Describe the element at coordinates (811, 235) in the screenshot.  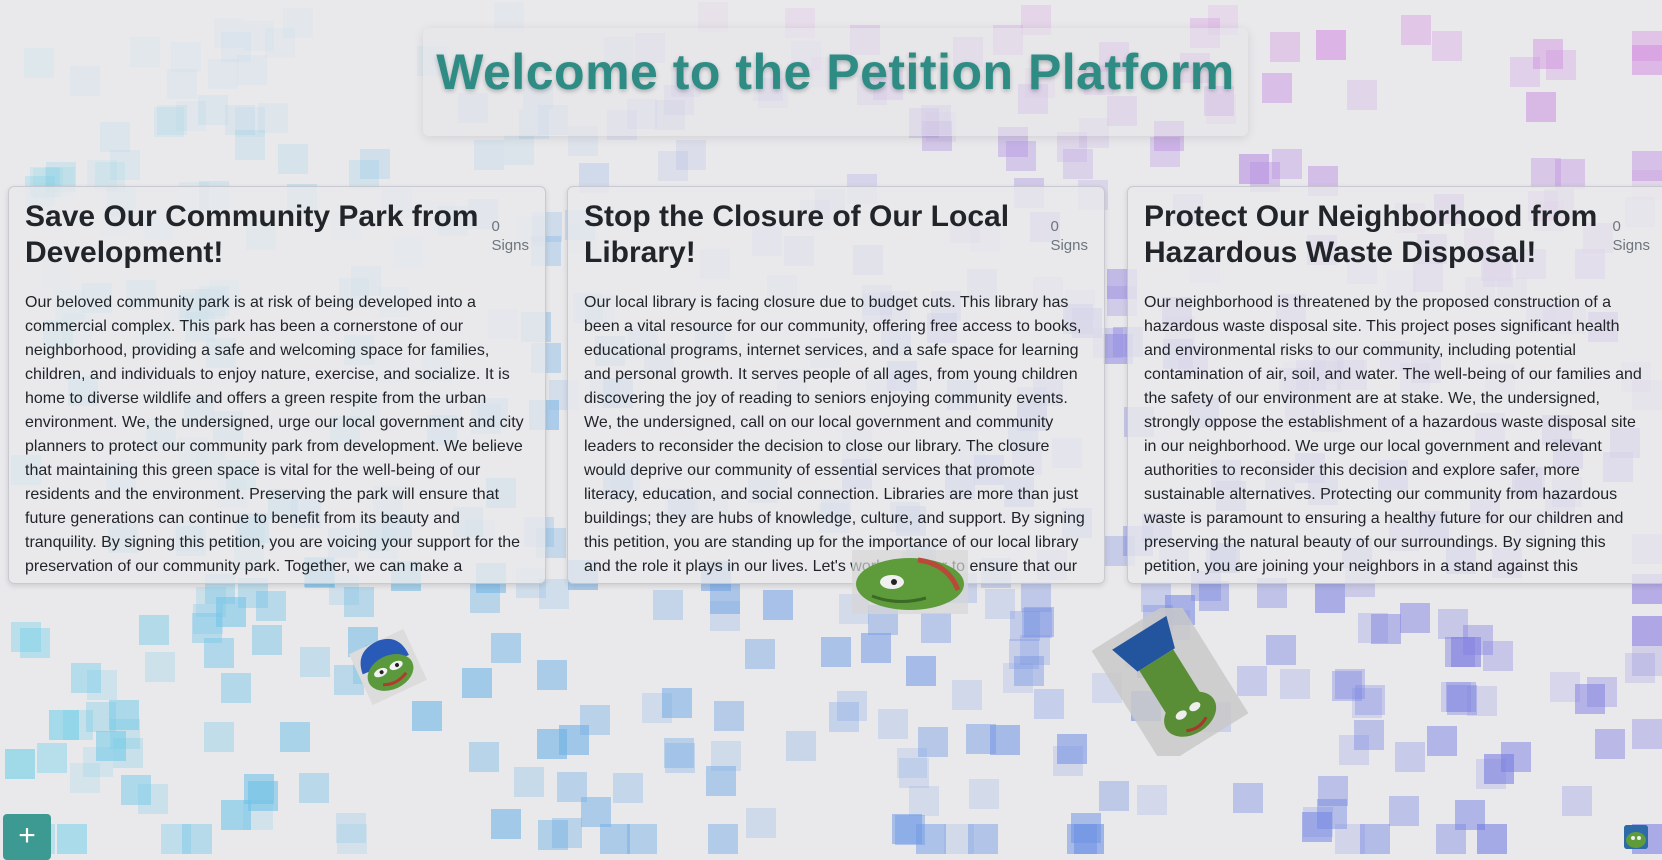
I see `petition-title: Stop the Closure of Our Local Library!` at that location.